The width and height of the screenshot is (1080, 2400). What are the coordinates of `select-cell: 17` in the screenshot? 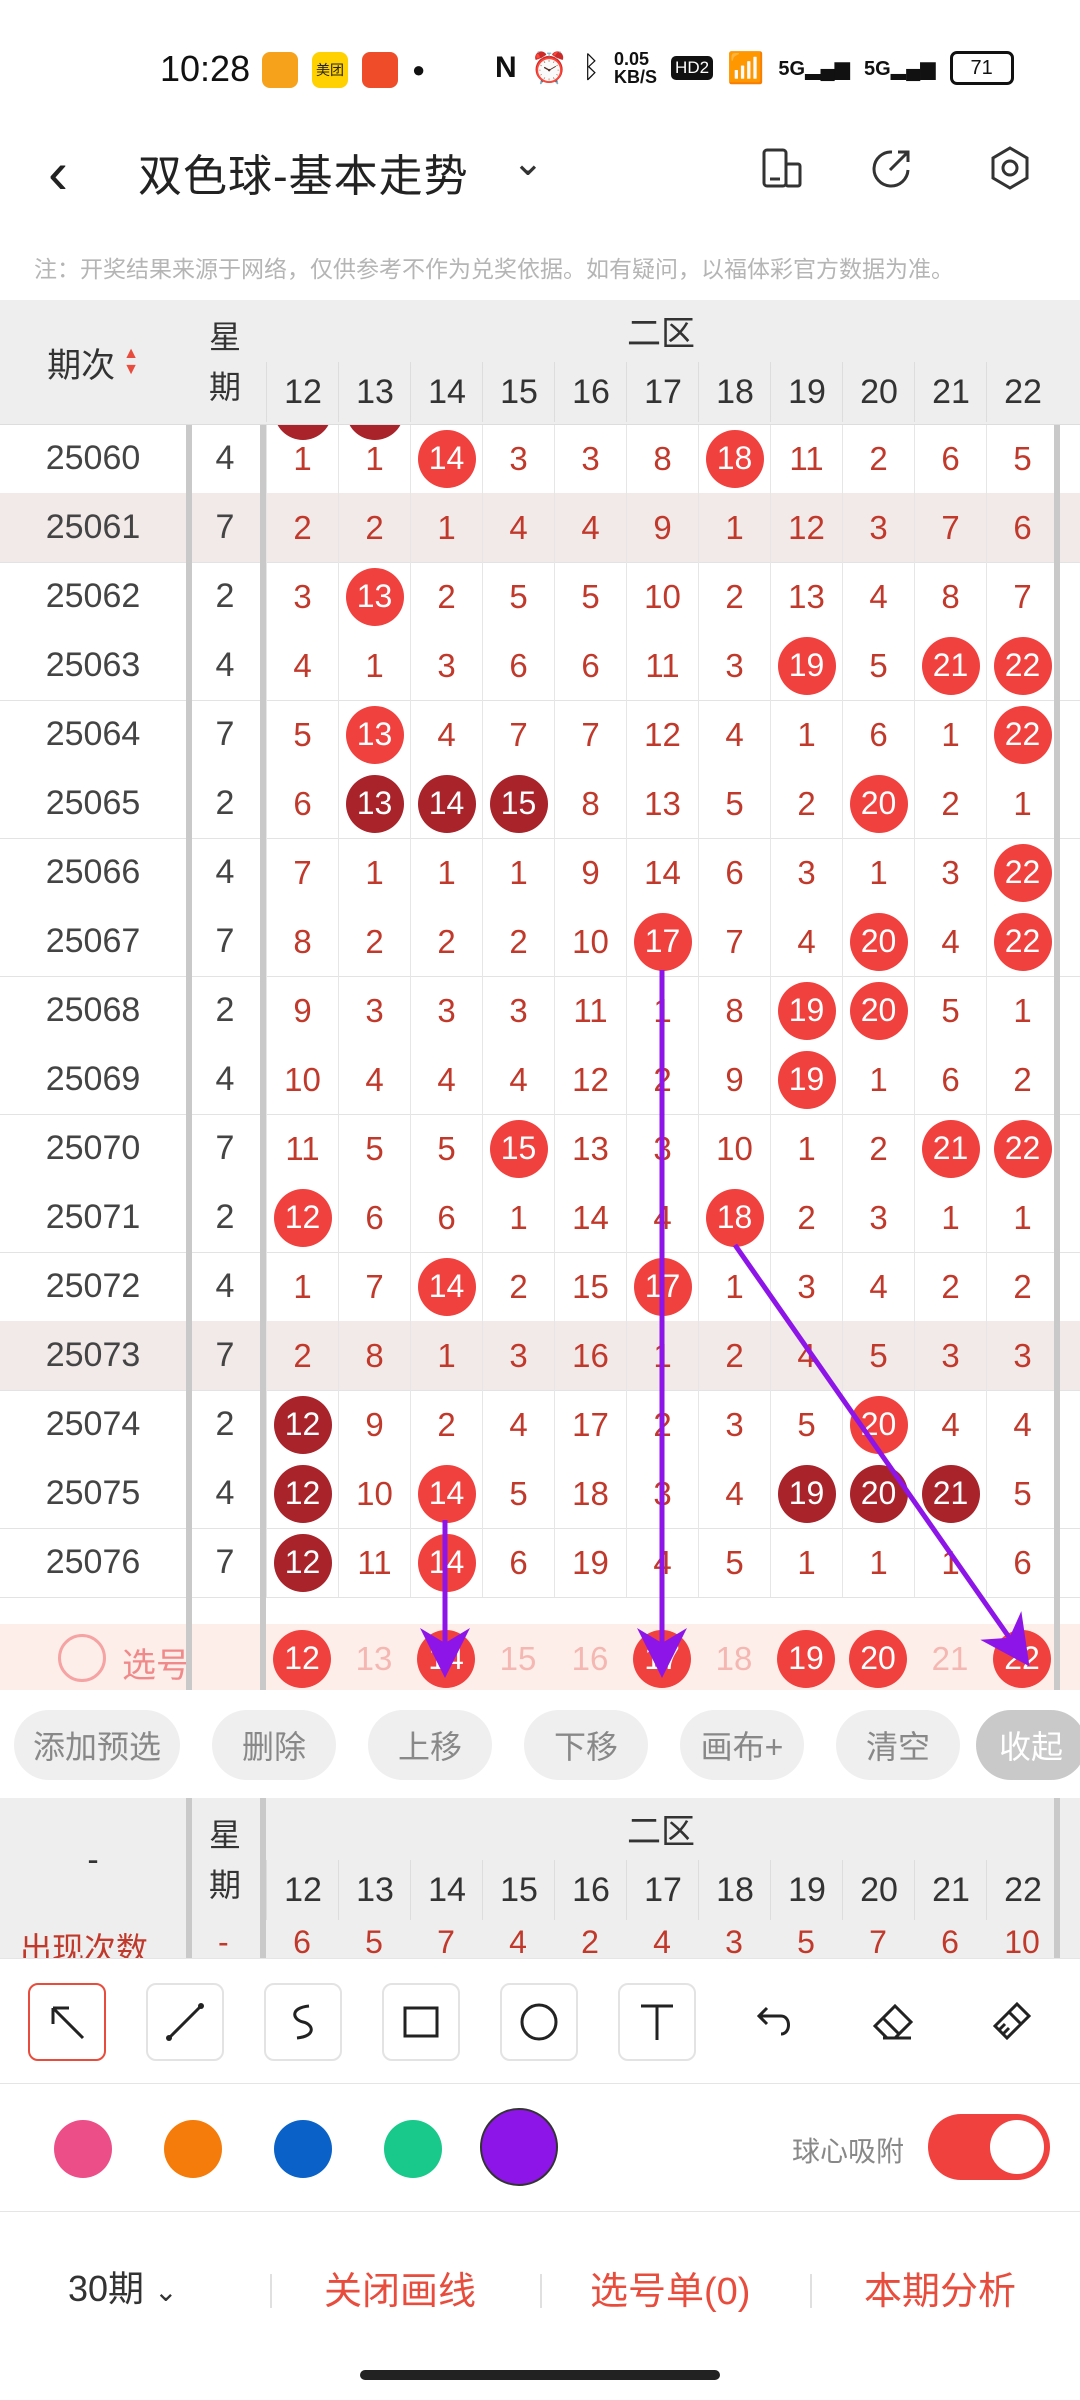 It's located at (662, 1657).